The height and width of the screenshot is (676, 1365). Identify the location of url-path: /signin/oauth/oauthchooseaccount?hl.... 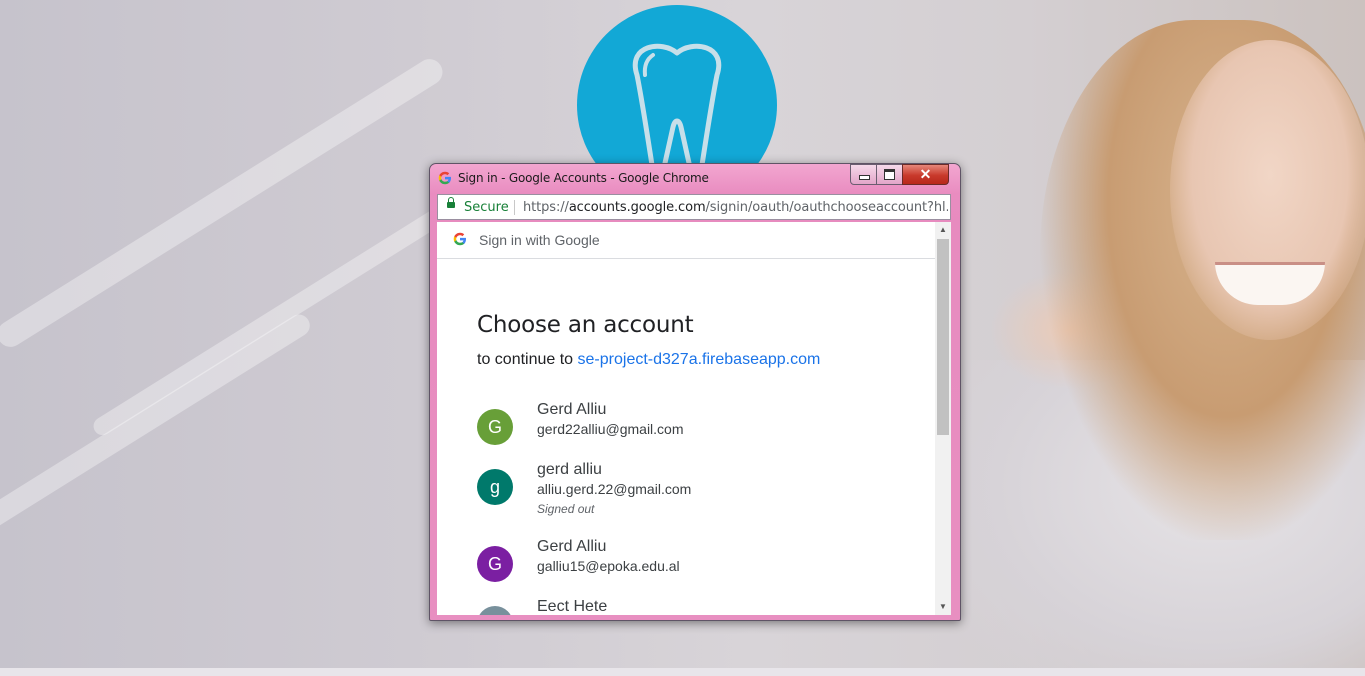
(826, 207).